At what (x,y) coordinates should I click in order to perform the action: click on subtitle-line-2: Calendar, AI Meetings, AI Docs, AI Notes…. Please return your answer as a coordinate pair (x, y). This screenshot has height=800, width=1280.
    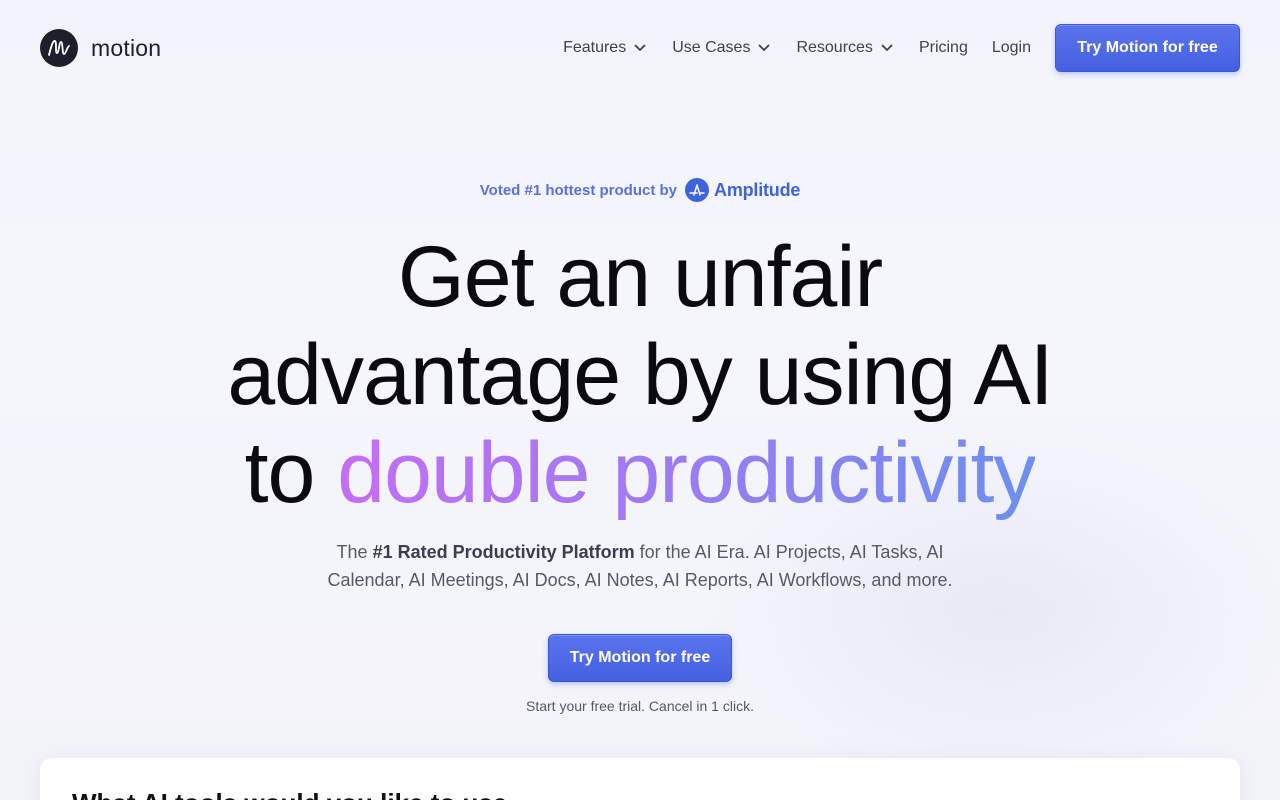
    Looking at the image, I should click on (640, 580).